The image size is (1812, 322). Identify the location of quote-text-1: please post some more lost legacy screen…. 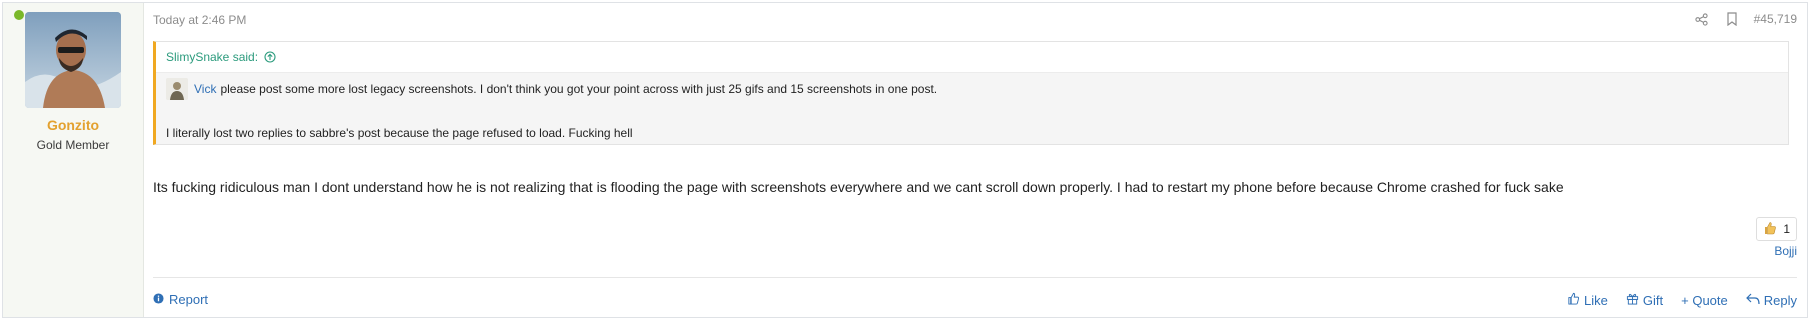
(579, 89).